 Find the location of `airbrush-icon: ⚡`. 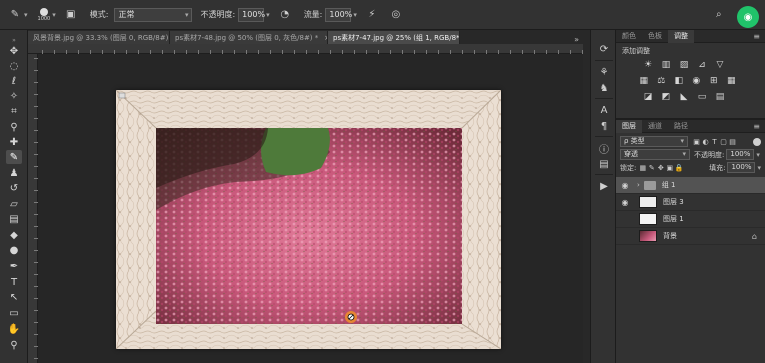

airbrush-icon: ⚡ is located at coordinates (372, 15).